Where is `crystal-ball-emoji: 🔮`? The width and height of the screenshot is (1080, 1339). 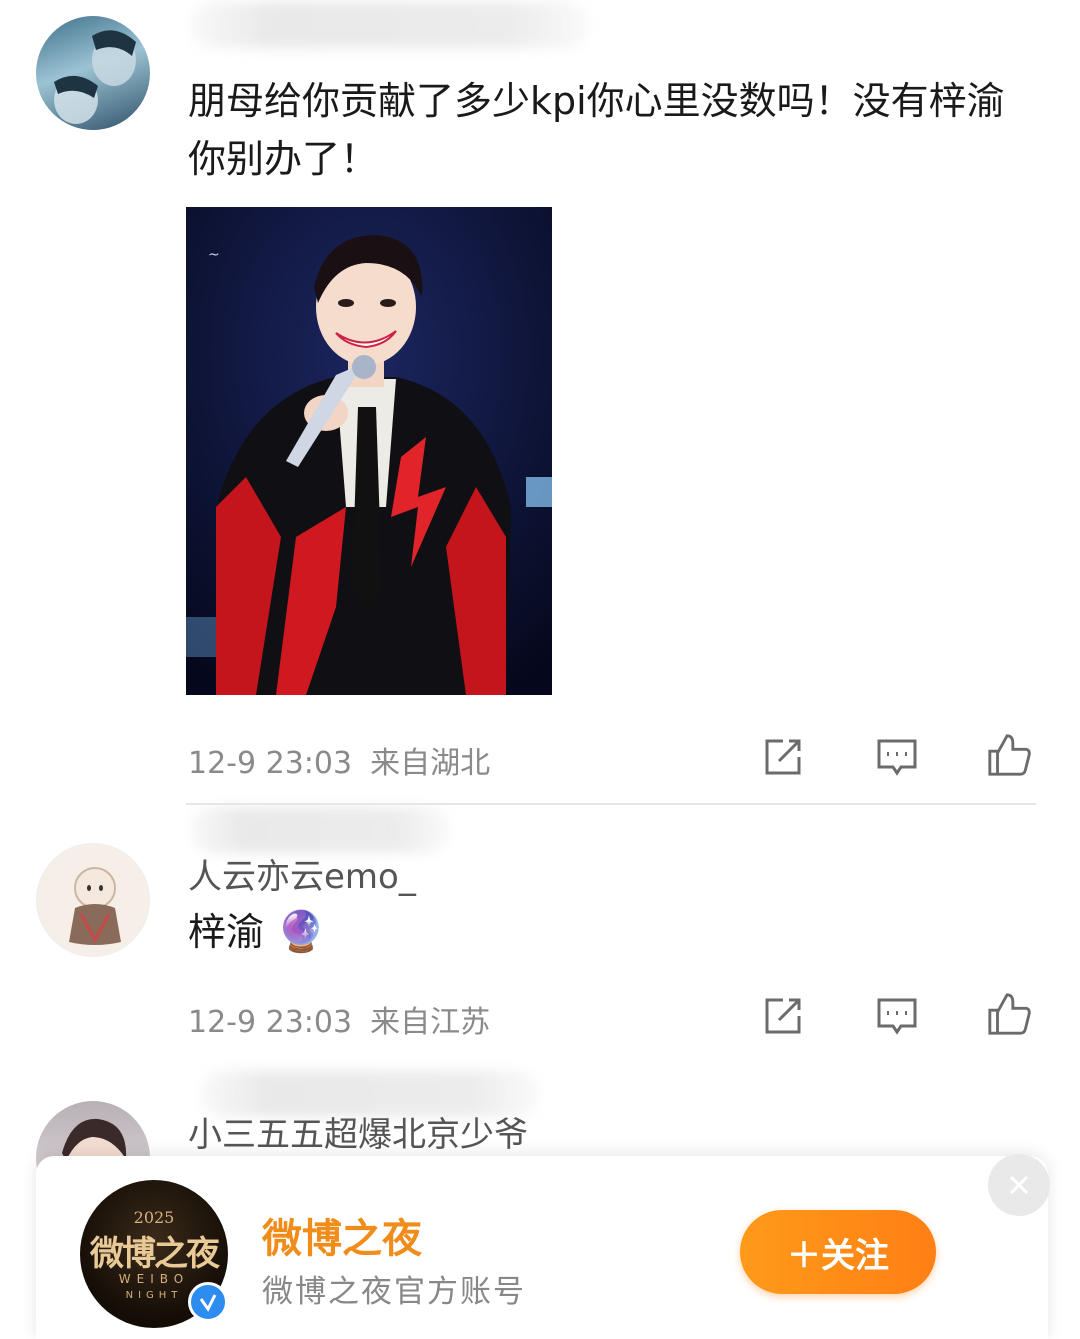 crystal-ball-emoji: 🔮 is located at coordinates (301, 932).